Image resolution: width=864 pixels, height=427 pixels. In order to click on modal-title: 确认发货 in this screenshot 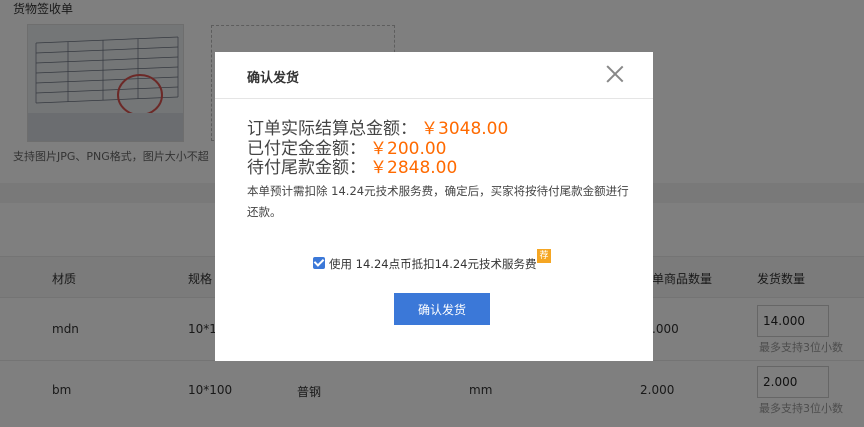, I will do `click(273, 78)`.